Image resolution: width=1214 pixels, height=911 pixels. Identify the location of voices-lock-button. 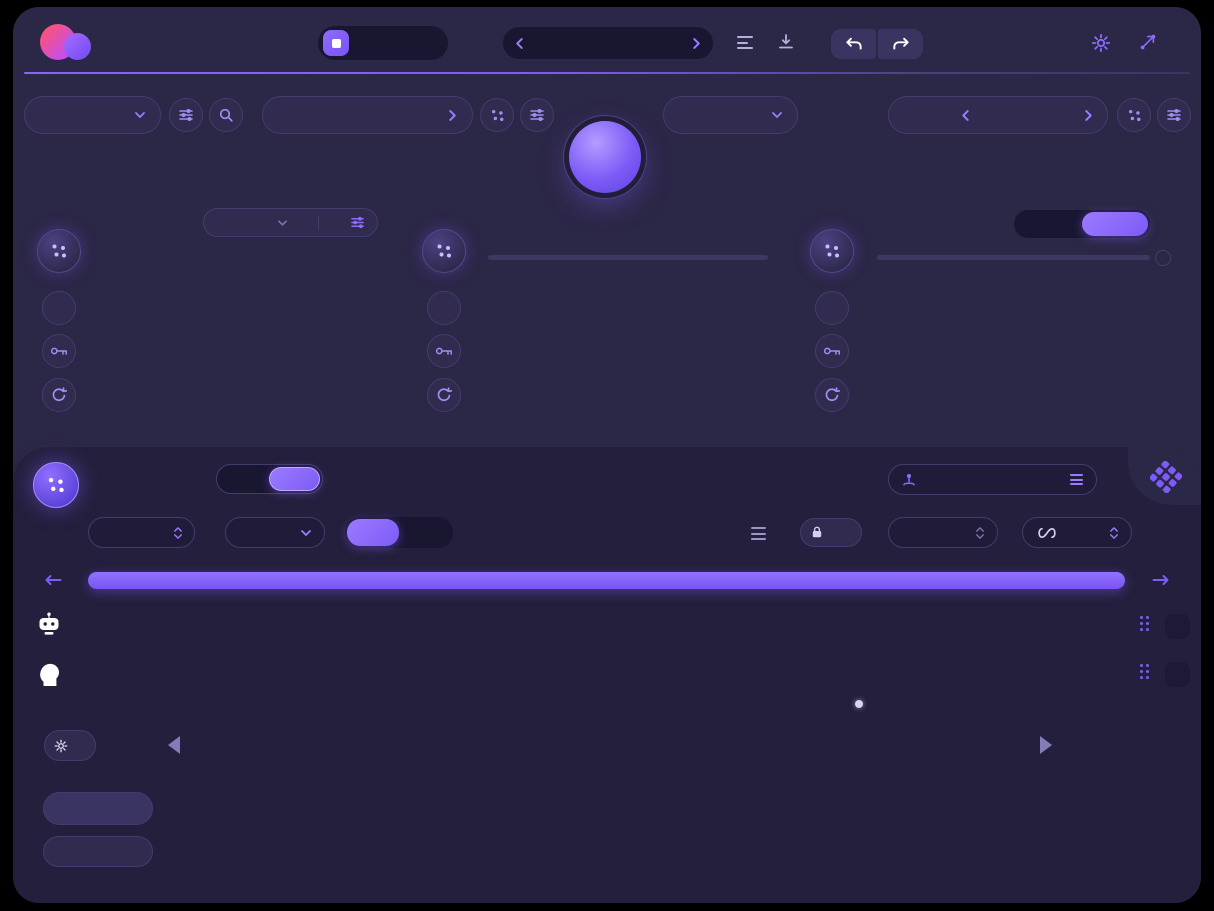
(59, 351).